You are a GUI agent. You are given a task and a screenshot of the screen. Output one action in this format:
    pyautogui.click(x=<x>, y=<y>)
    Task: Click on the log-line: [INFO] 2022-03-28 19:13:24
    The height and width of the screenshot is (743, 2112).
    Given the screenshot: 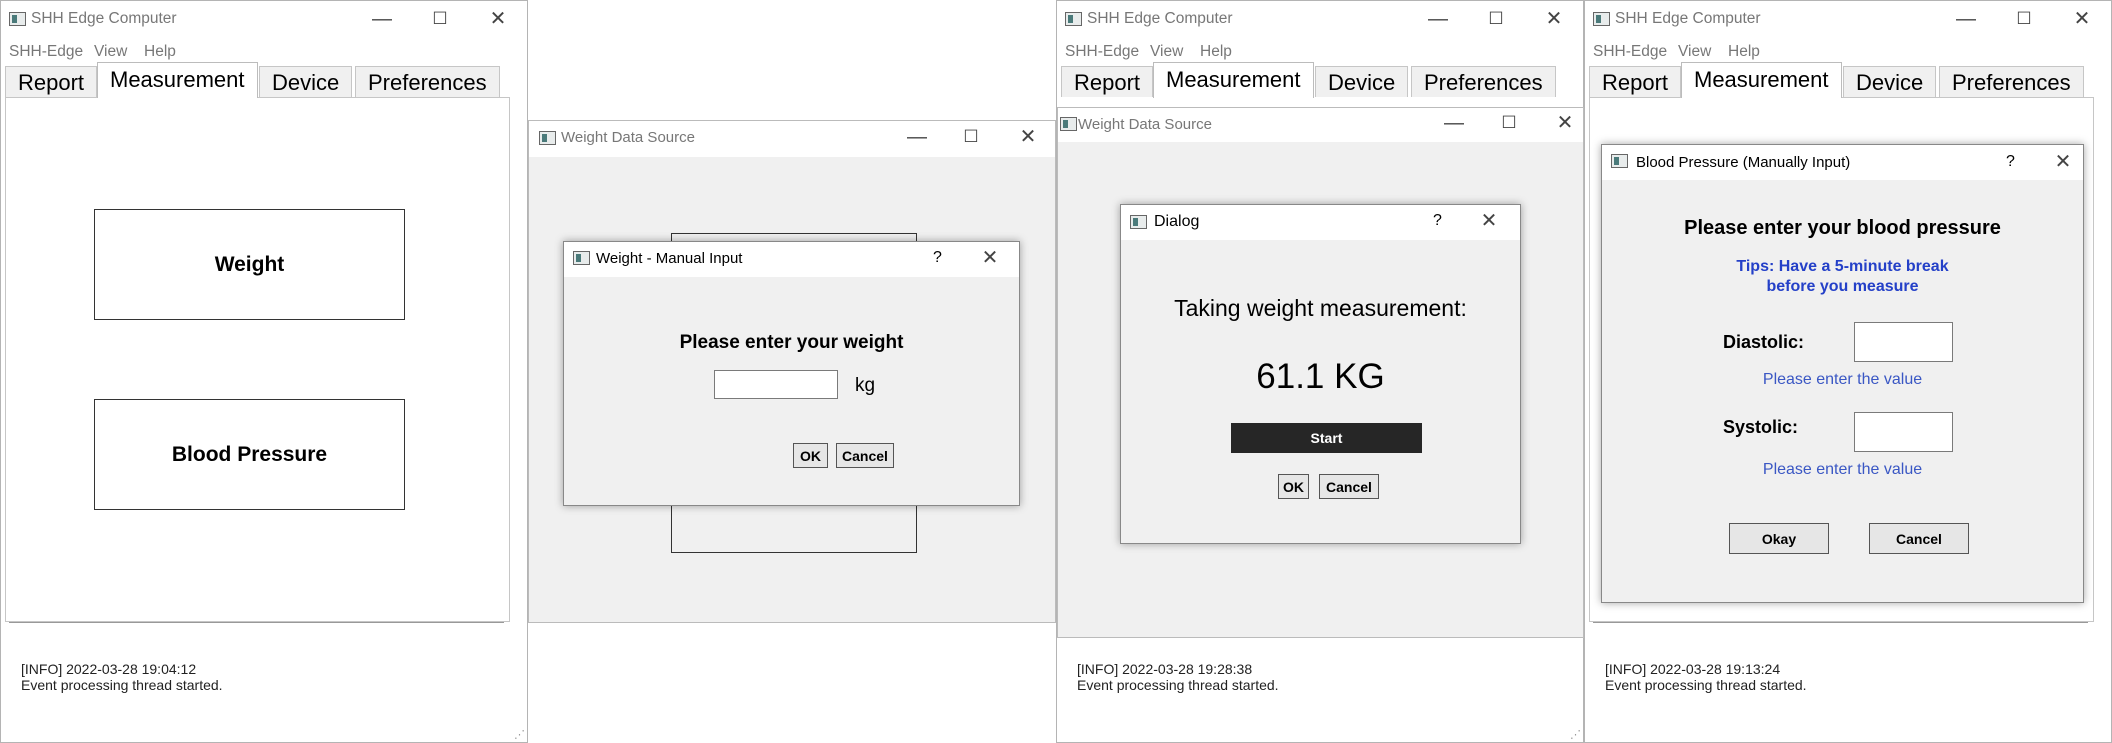 What is the action you would take?
    pyautogui.click(x=1693, y=669)
    